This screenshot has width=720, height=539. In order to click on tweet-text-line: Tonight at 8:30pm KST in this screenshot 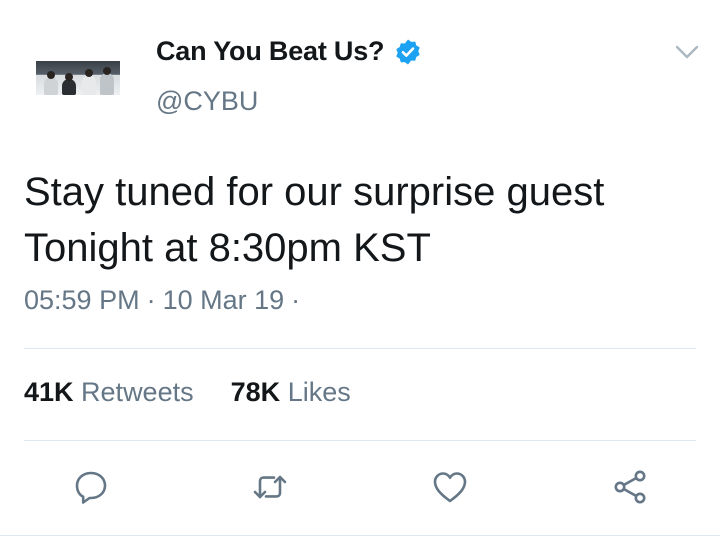, I will do `click(227, 248)`.